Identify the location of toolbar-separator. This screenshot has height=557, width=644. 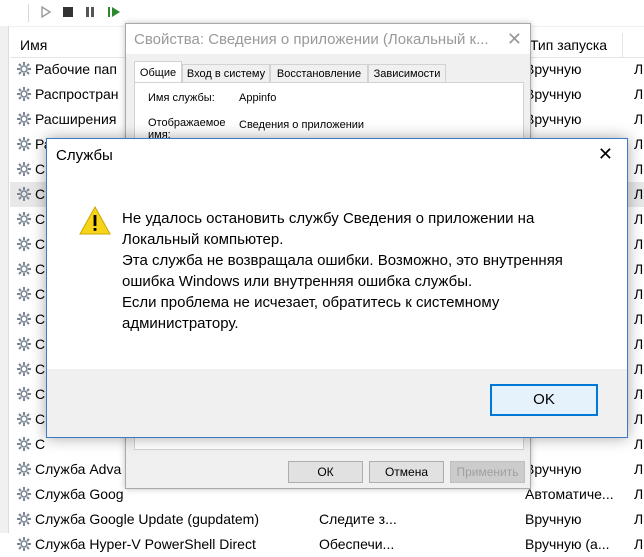
(28, 13).